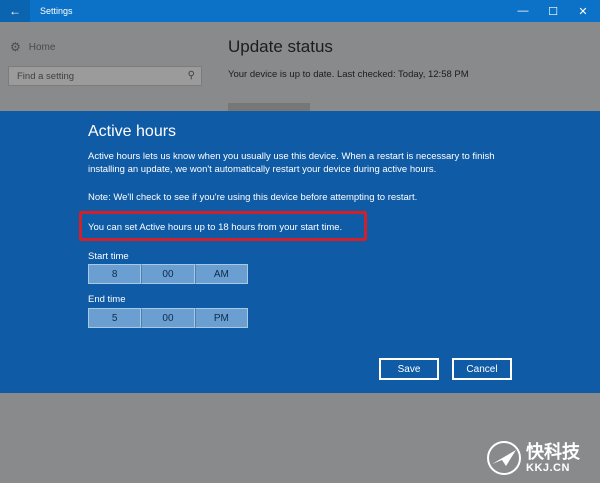  I want to click on watermark: 快科技 KKJ.CN, so click(541, 458).